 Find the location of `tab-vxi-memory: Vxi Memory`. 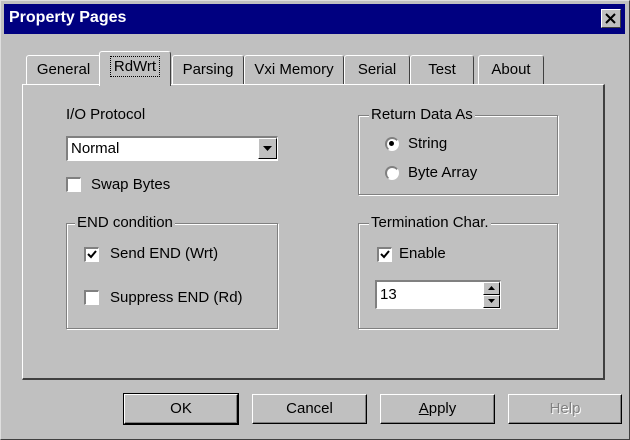

tab-vxi-memory: Vxi Memory is located at coordinates (294, 69).